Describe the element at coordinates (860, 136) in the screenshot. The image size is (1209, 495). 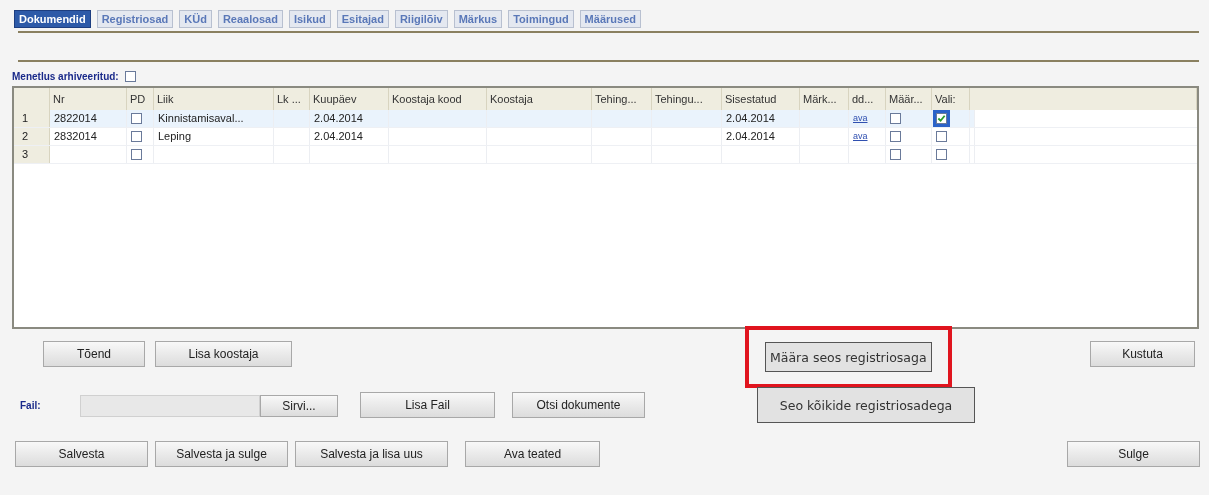
I see `open-link: ava` at that location.